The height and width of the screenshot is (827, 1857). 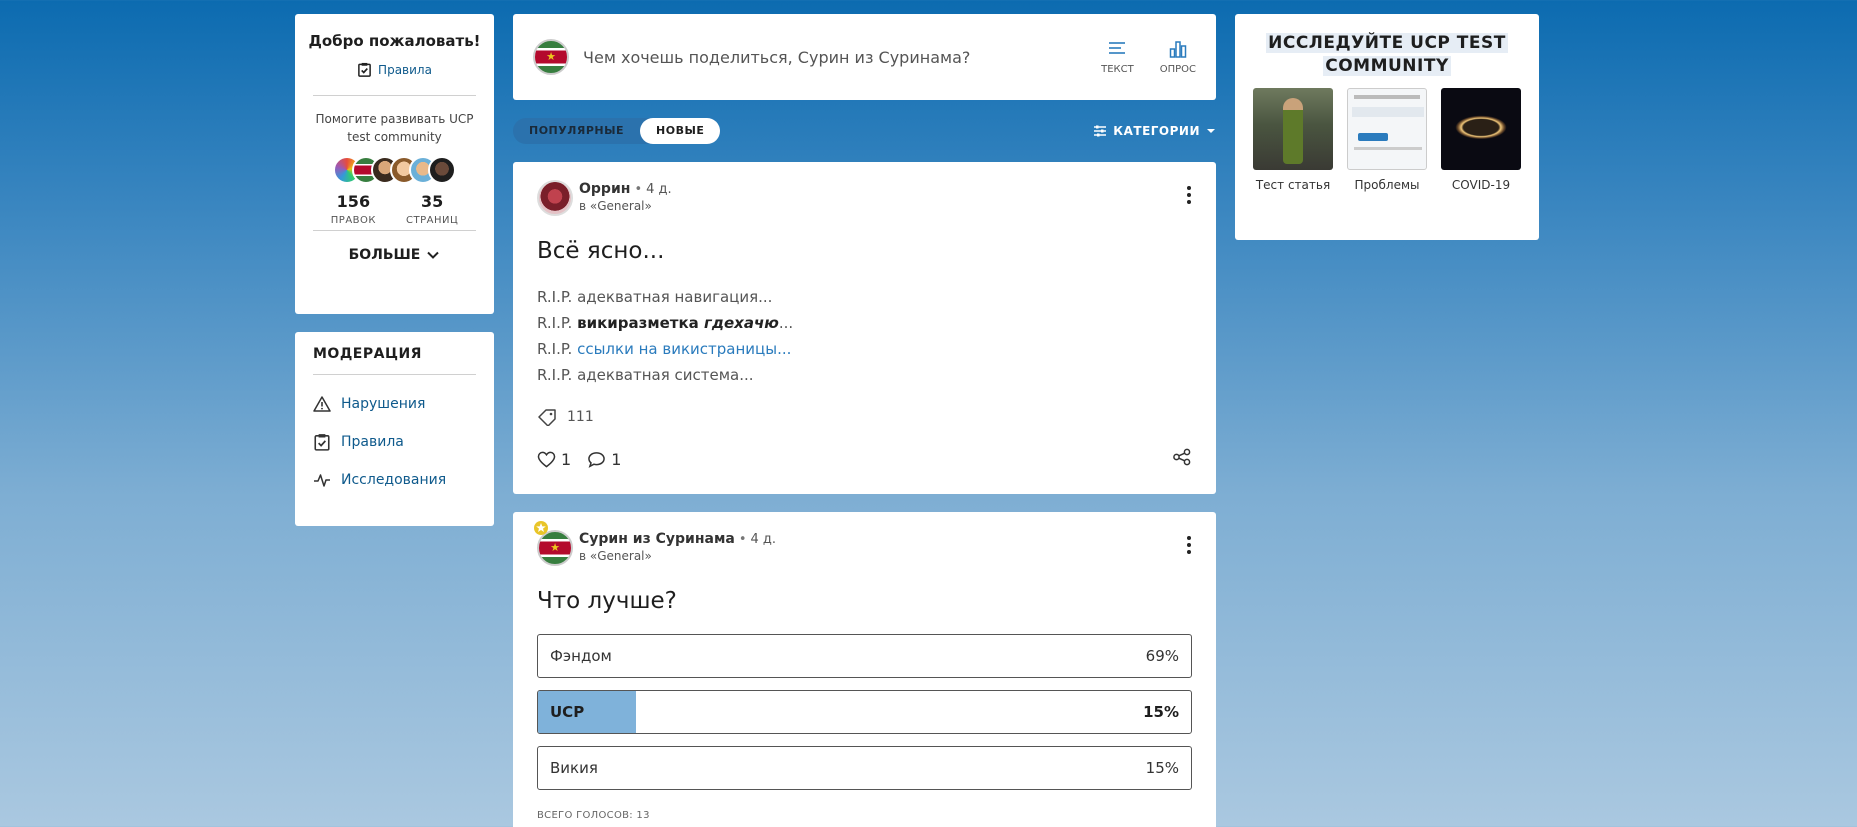 I want to click on post-header: Сурин из Суринама• 4 д. в «General», so click(x=863, y=543).